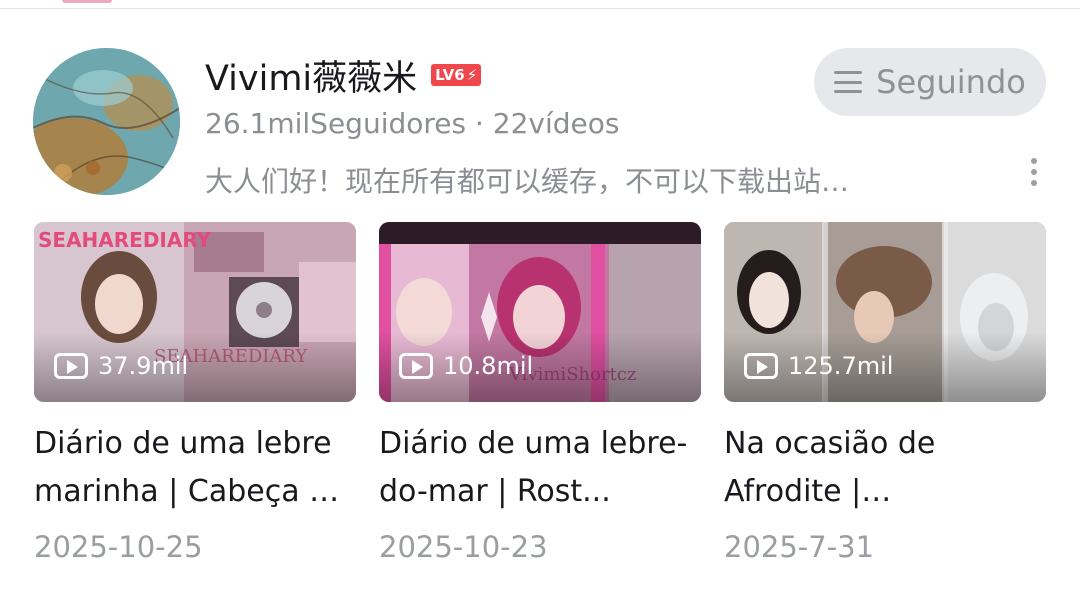  I want to click on view-count: 10.8mil, so click(466, 366).